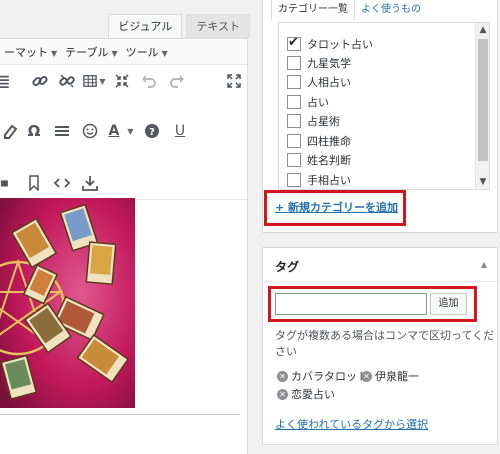 This screenshot has width=500, height=454. Describe the element at coordinates (7, 183) in the screenshot. I see `print-icon` at that location.